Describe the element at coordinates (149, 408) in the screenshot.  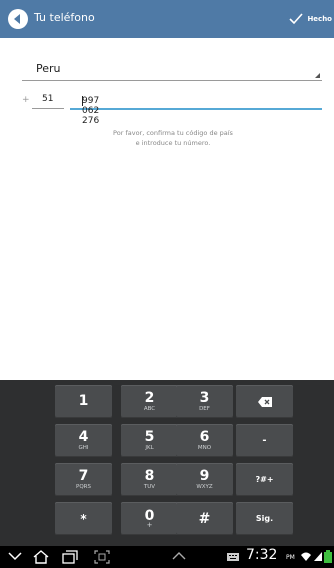
I see `key-2-letters: ABC` at that location.